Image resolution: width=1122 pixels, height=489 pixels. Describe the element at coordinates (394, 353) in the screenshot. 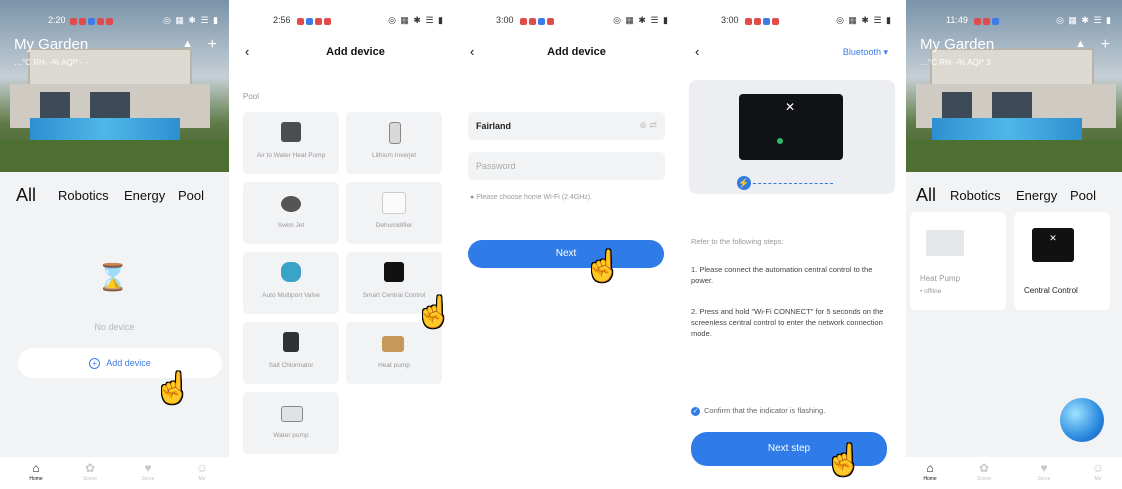

I see `device-card-heat-pump-2: Heat pump` at that location.